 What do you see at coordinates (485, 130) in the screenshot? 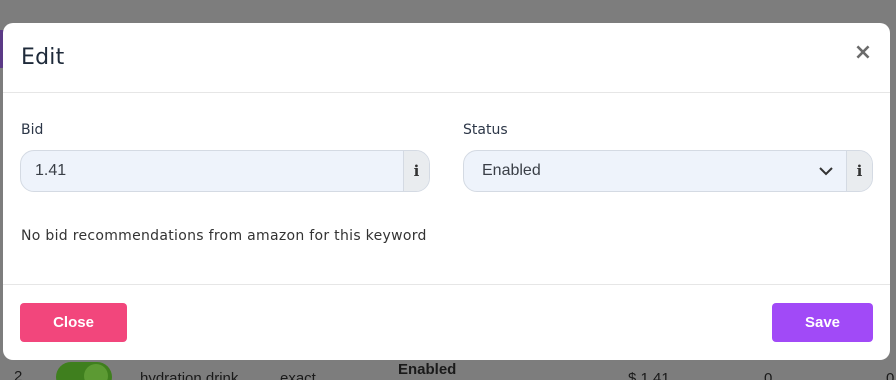
I see `status-label: Status` at bounding box center [485, 130].